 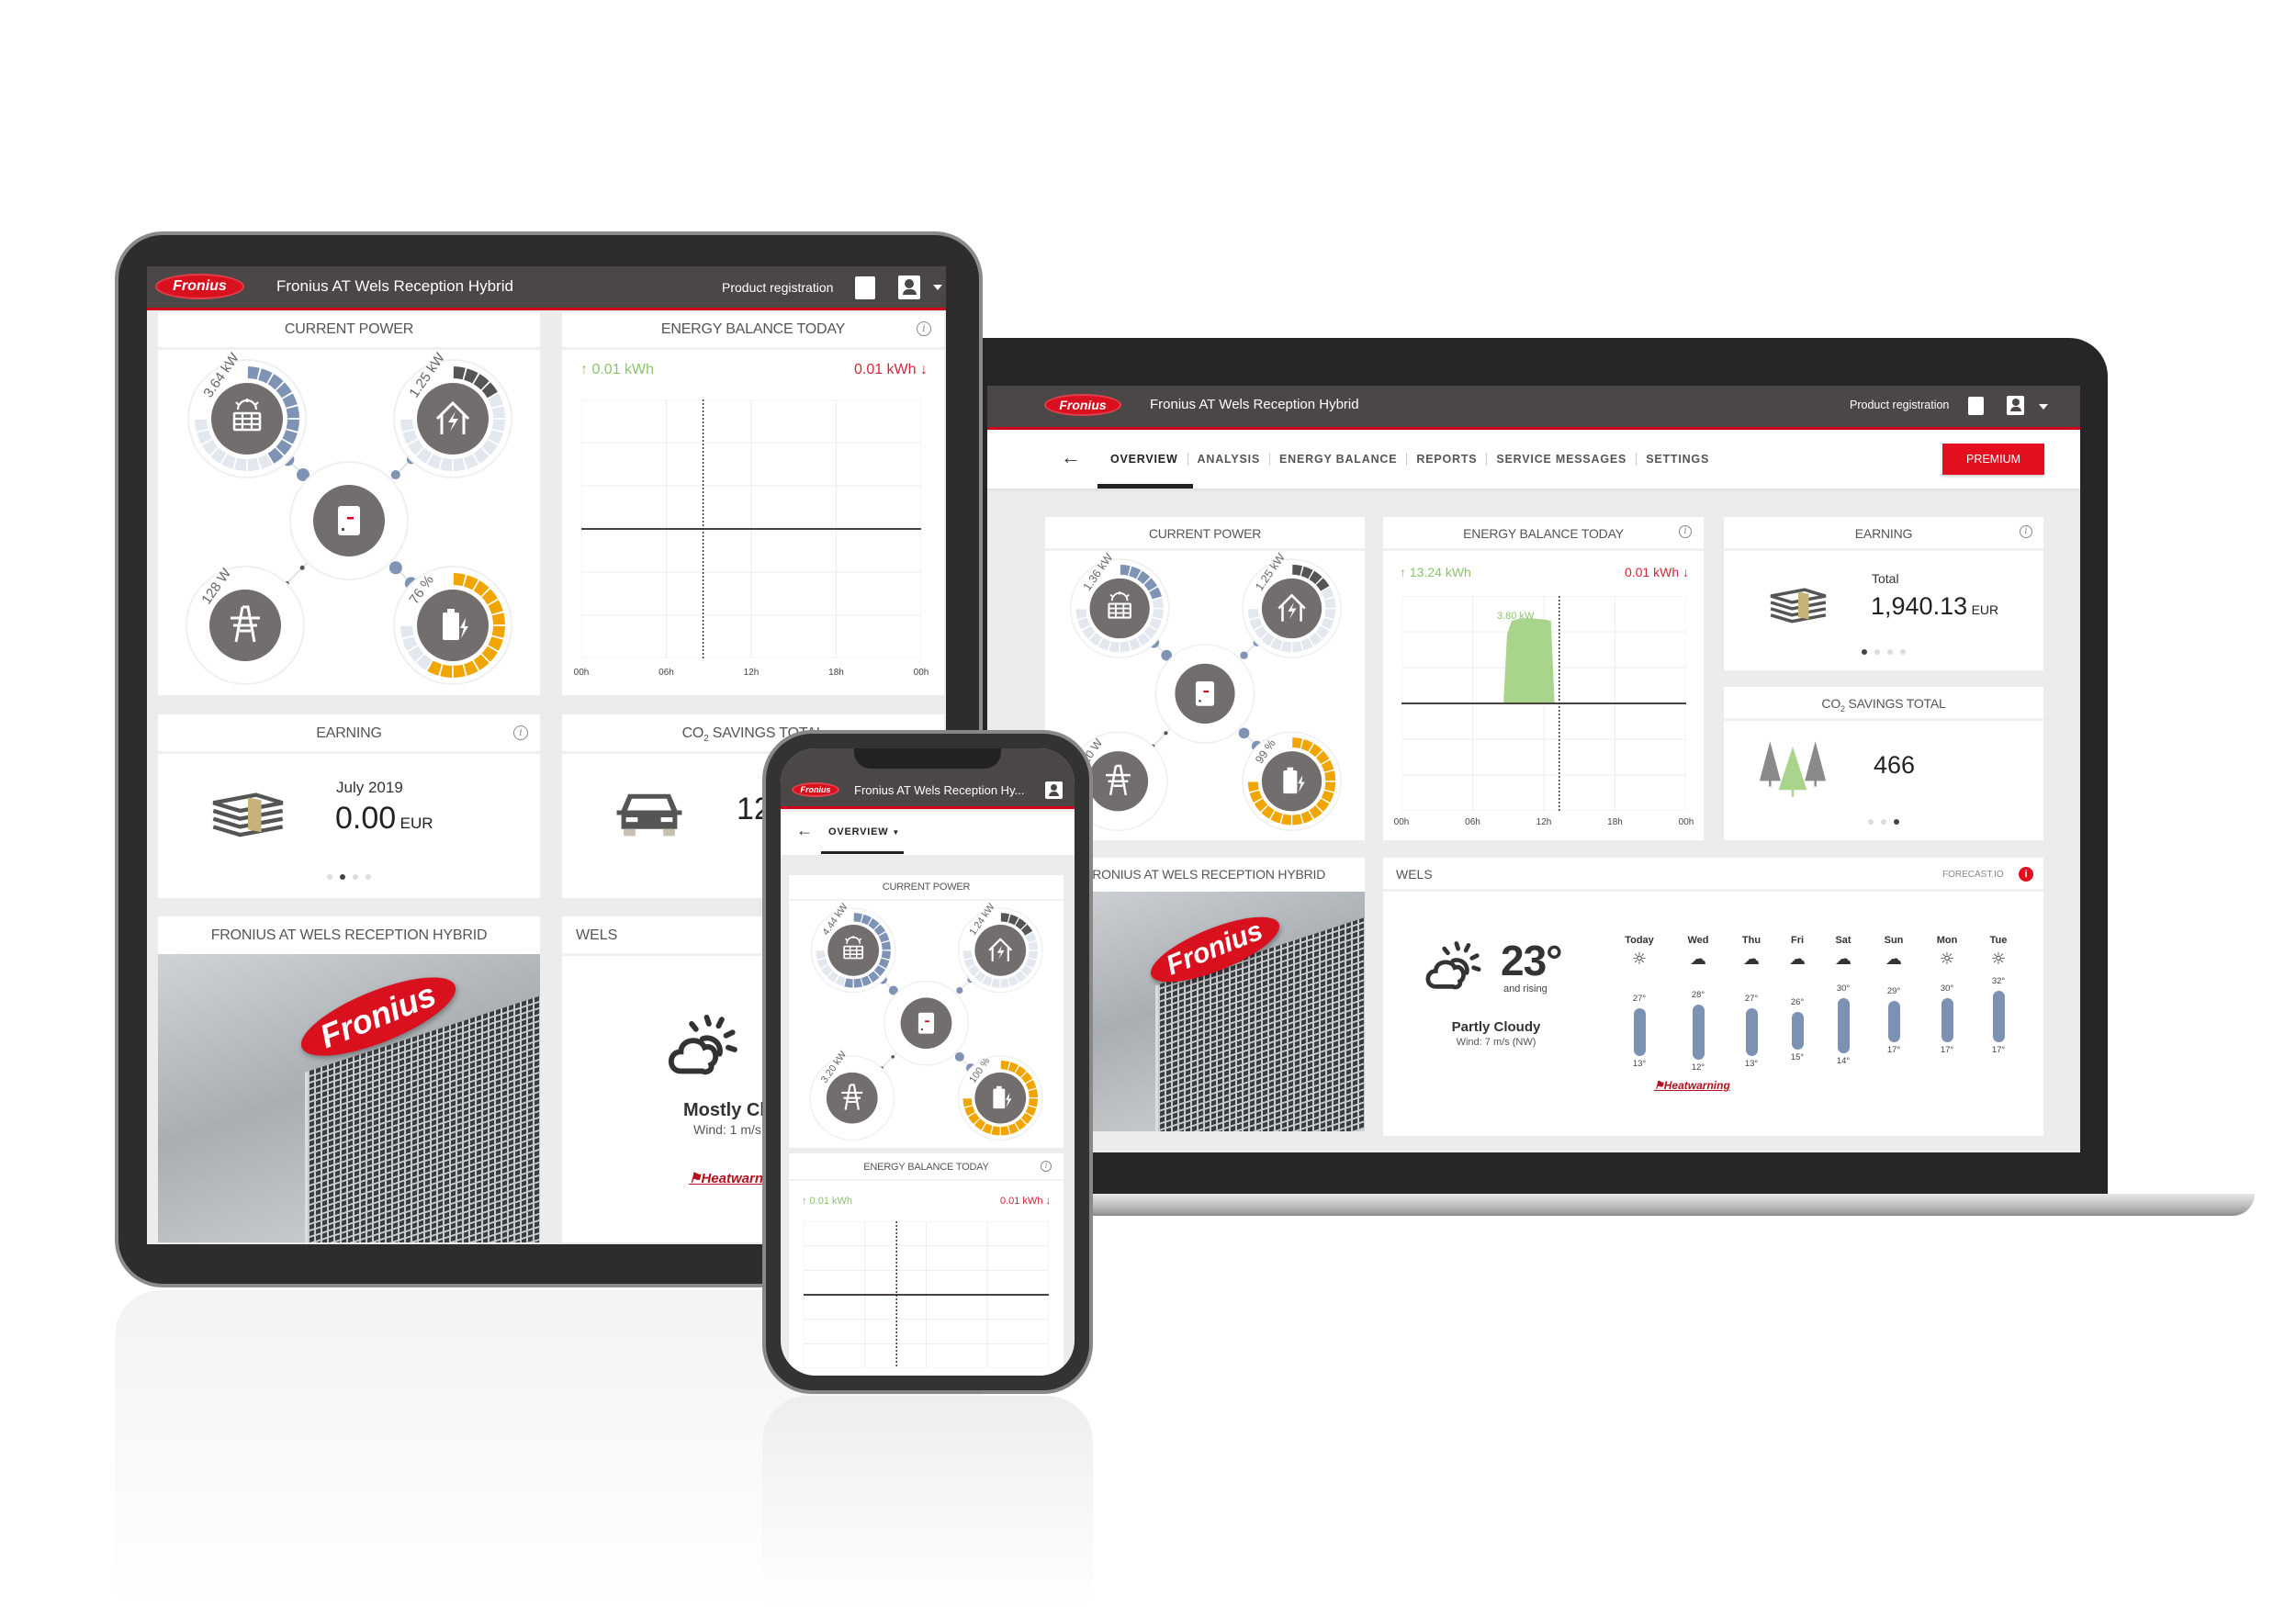 I want to click on earning-currency: EUR, so click(x=1985, y=609).